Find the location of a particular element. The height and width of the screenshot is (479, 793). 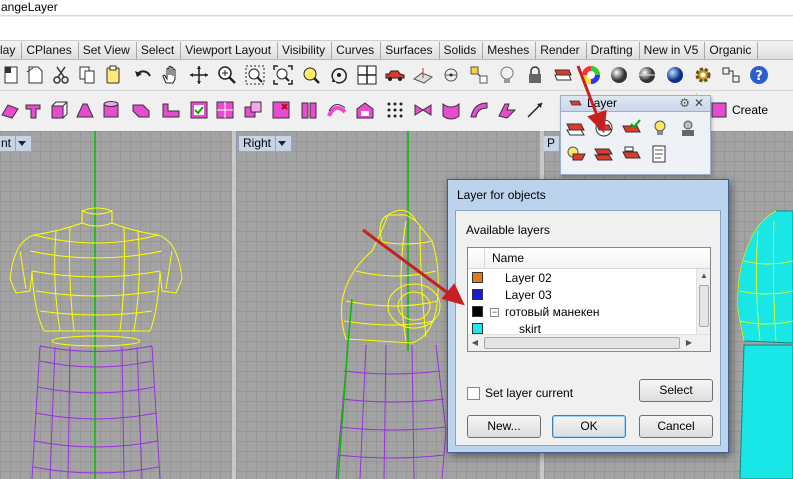

set-layer-current-label: Set layer current is located at coordinates (529, 393).